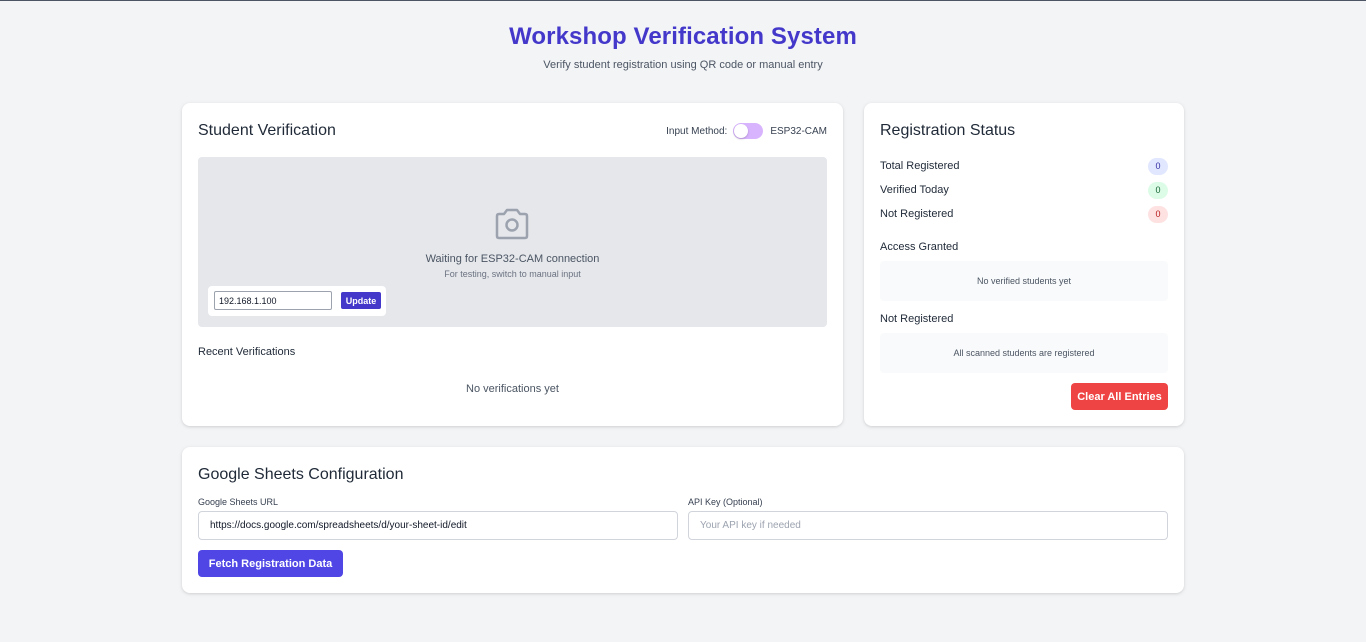 The height and width of the screenshot is (642, 1366). I want to click on access-granted-empty: No verified students yet, so click(1024, 281).